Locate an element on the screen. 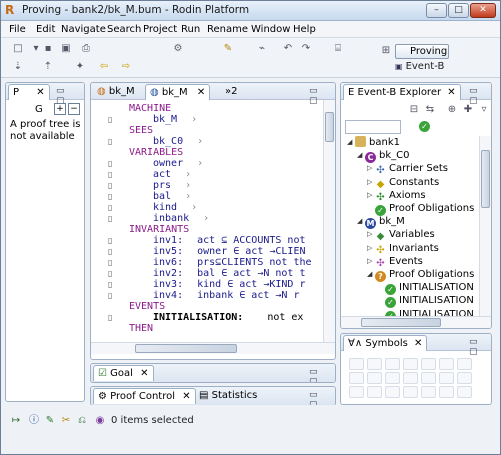  tab-proof-control: ⚙ Proof Control ✕ is located at coordinates (144, 396).